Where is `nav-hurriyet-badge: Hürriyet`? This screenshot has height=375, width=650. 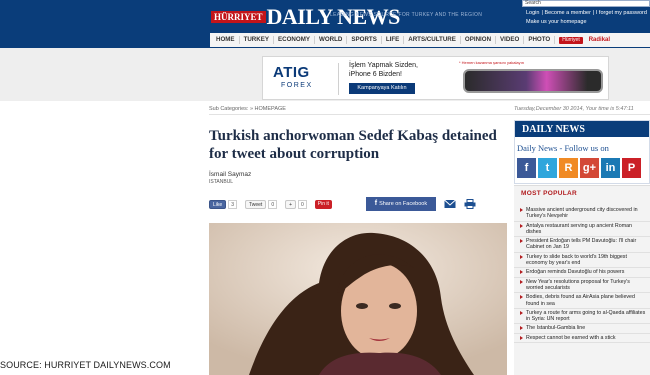 nav-hurriyet-badge: Hürriyet is located at coordinates (571, 40).